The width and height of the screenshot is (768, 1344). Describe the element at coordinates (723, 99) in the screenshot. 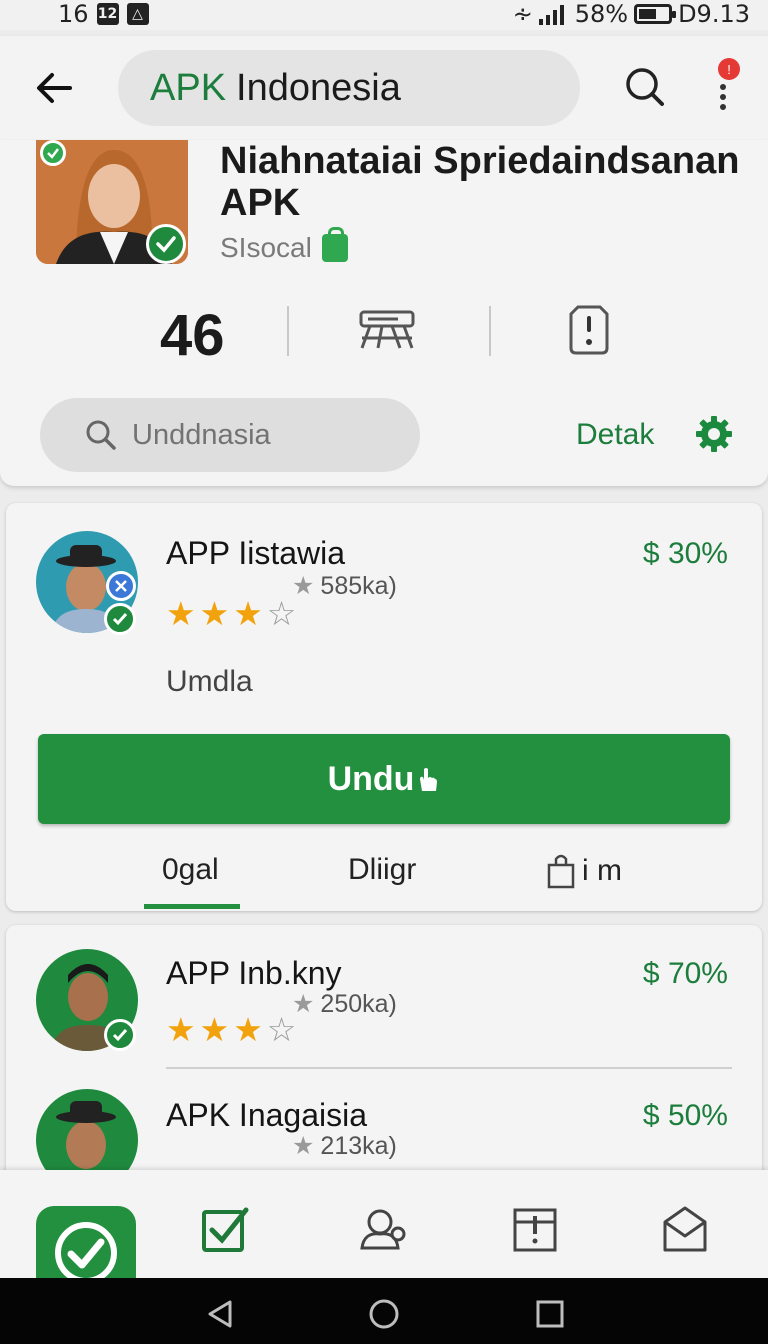

I see `more-vert-icon` at that location.